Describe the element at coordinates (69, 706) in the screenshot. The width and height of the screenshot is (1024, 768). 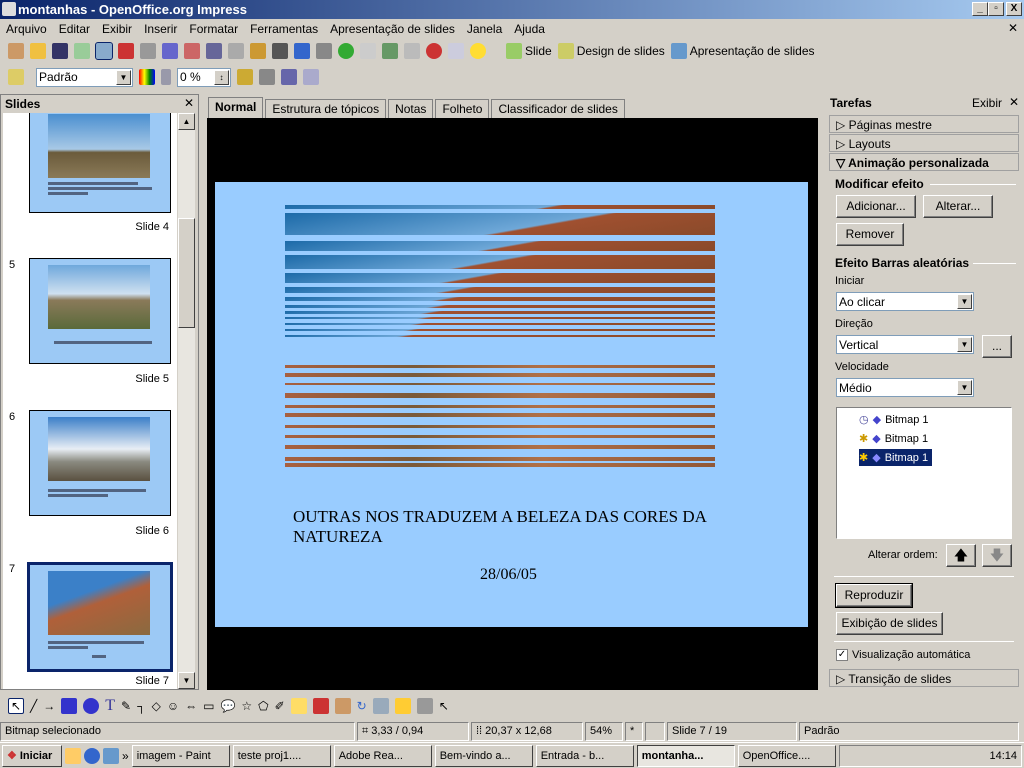
I see `rectangle-icon` at that location.